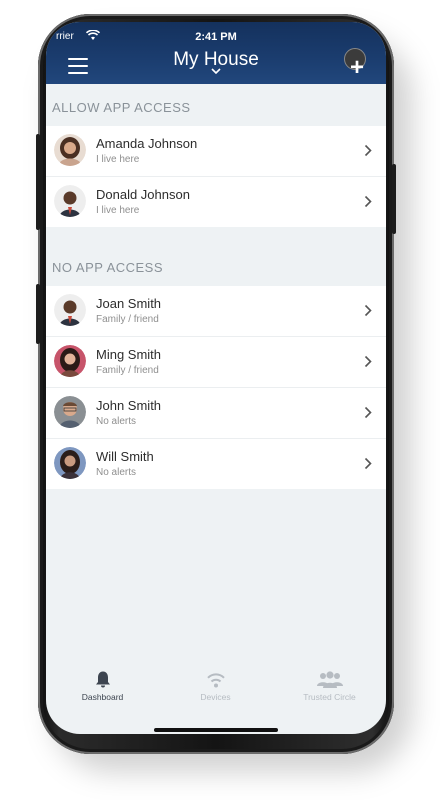 This screenshot has width=440, height=800. What do you see at coordinates (216, 71) in the screenshot?
I see `chevron-down-icon` at bounding box center [216, 71].